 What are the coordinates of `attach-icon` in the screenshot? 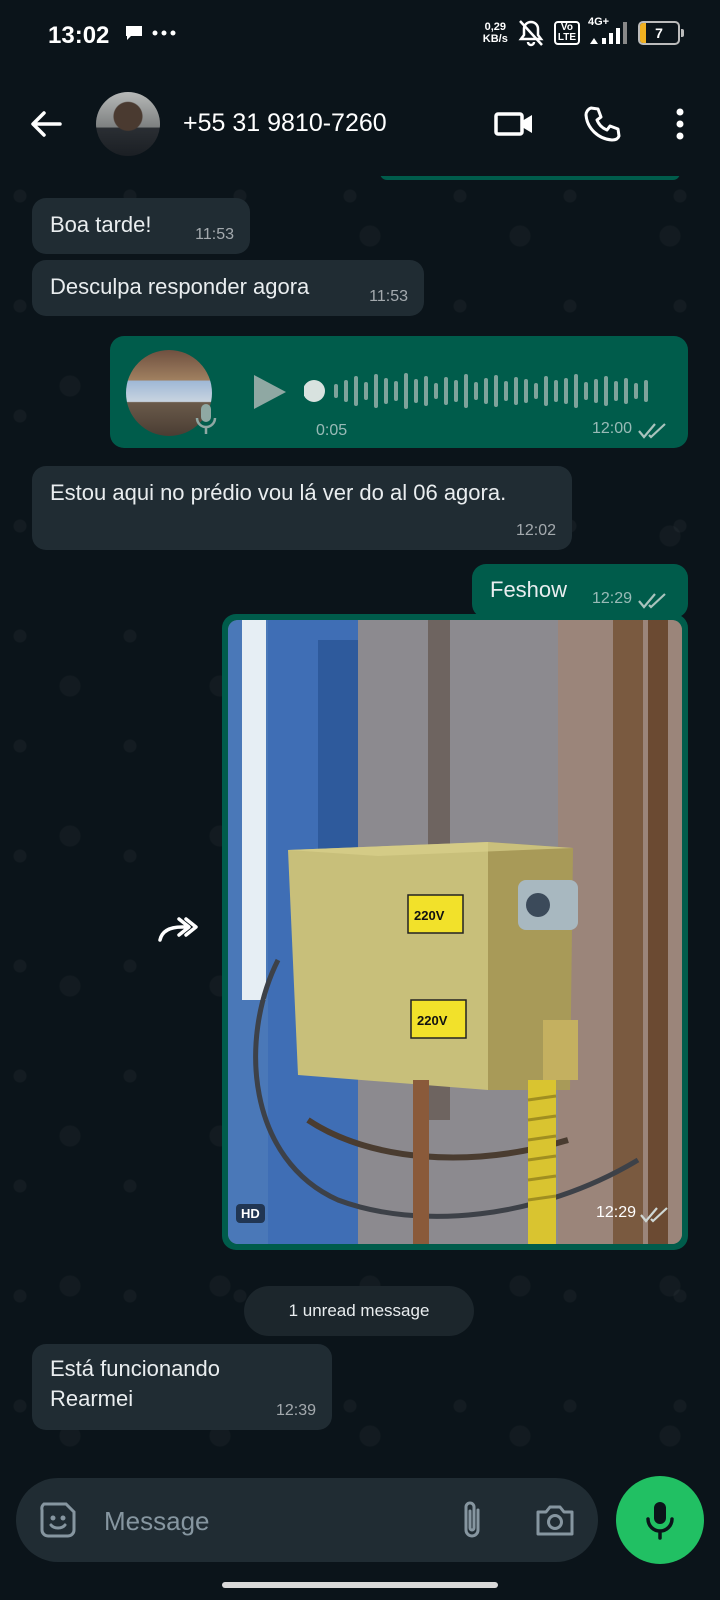 It's located at (472, 1520).